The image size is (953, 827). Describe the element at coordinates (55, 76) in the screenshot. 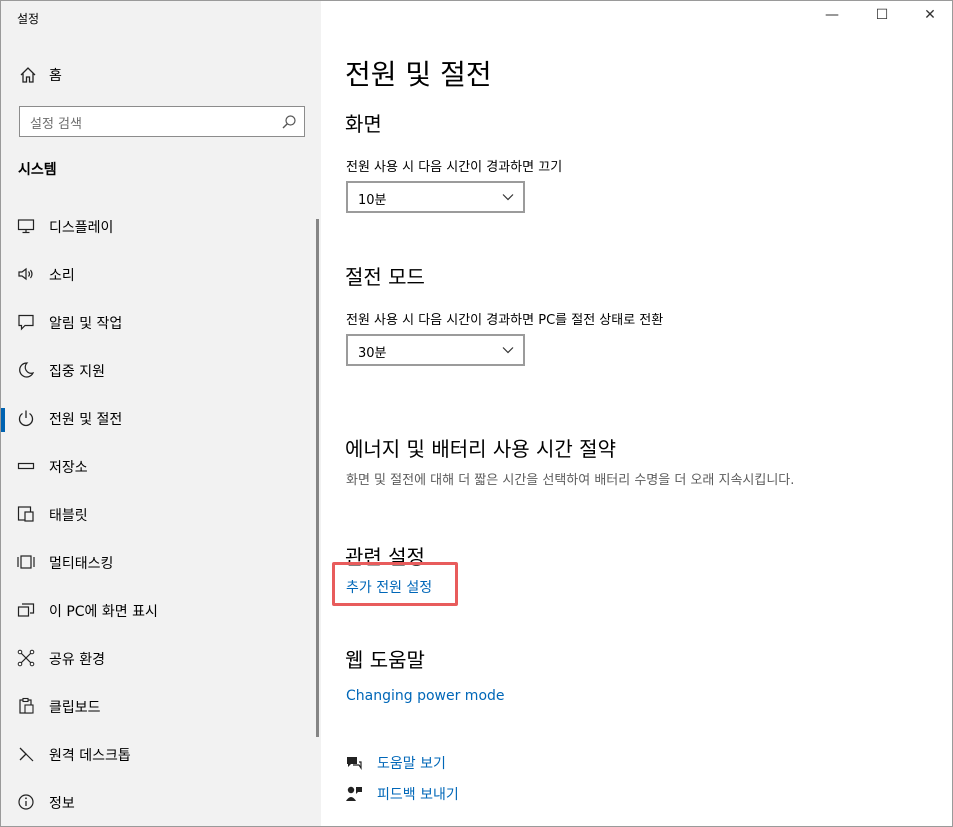

I see `sidebar-home-label: 홈` at that location.